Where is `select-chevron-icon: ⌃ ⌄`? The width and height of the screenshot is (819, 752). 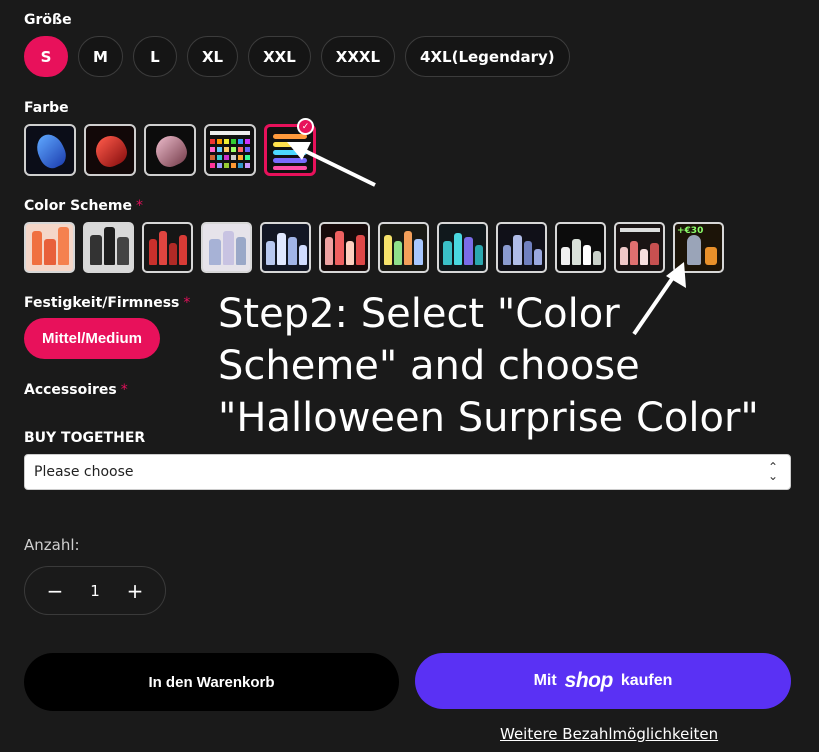
select-chevron-icon: ⌃ ⌄ is located at coordinates (772, 471).